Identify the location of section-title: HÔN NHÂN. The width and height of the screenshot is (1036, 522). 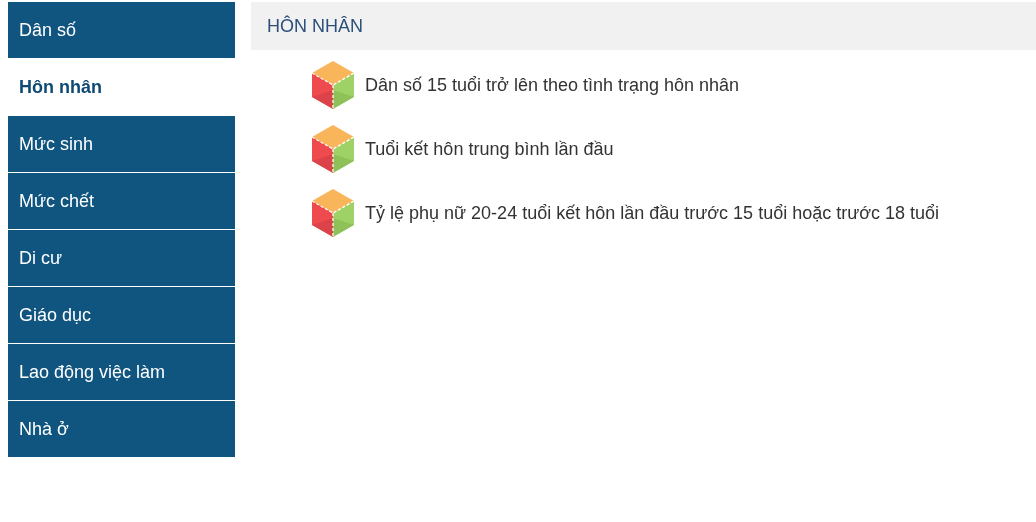
(315, 26).